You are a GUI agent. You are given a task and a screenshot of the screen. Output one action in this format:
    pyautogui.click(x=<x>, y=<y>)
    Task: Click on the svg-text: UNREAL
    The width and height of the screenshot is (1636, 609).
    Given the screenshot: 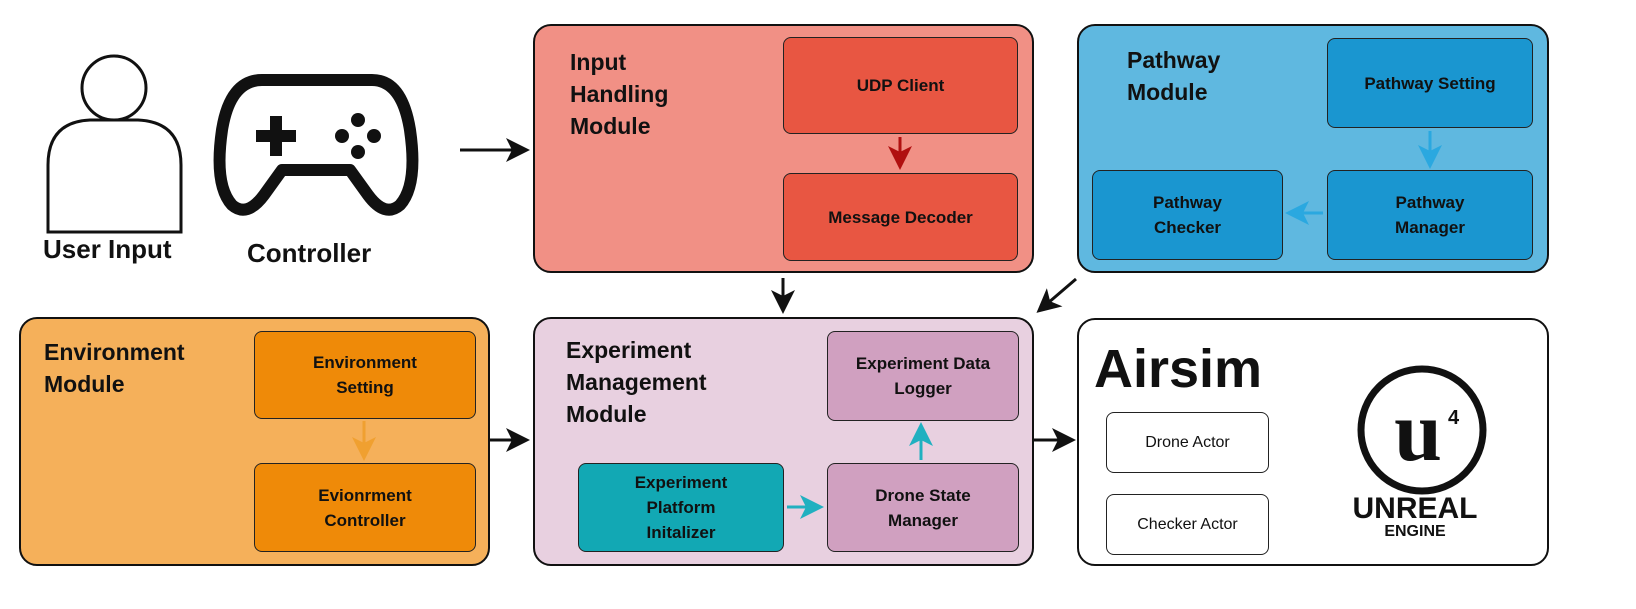 What is the action you would take?
    pyautogui.click(x=1415, y=508)
    